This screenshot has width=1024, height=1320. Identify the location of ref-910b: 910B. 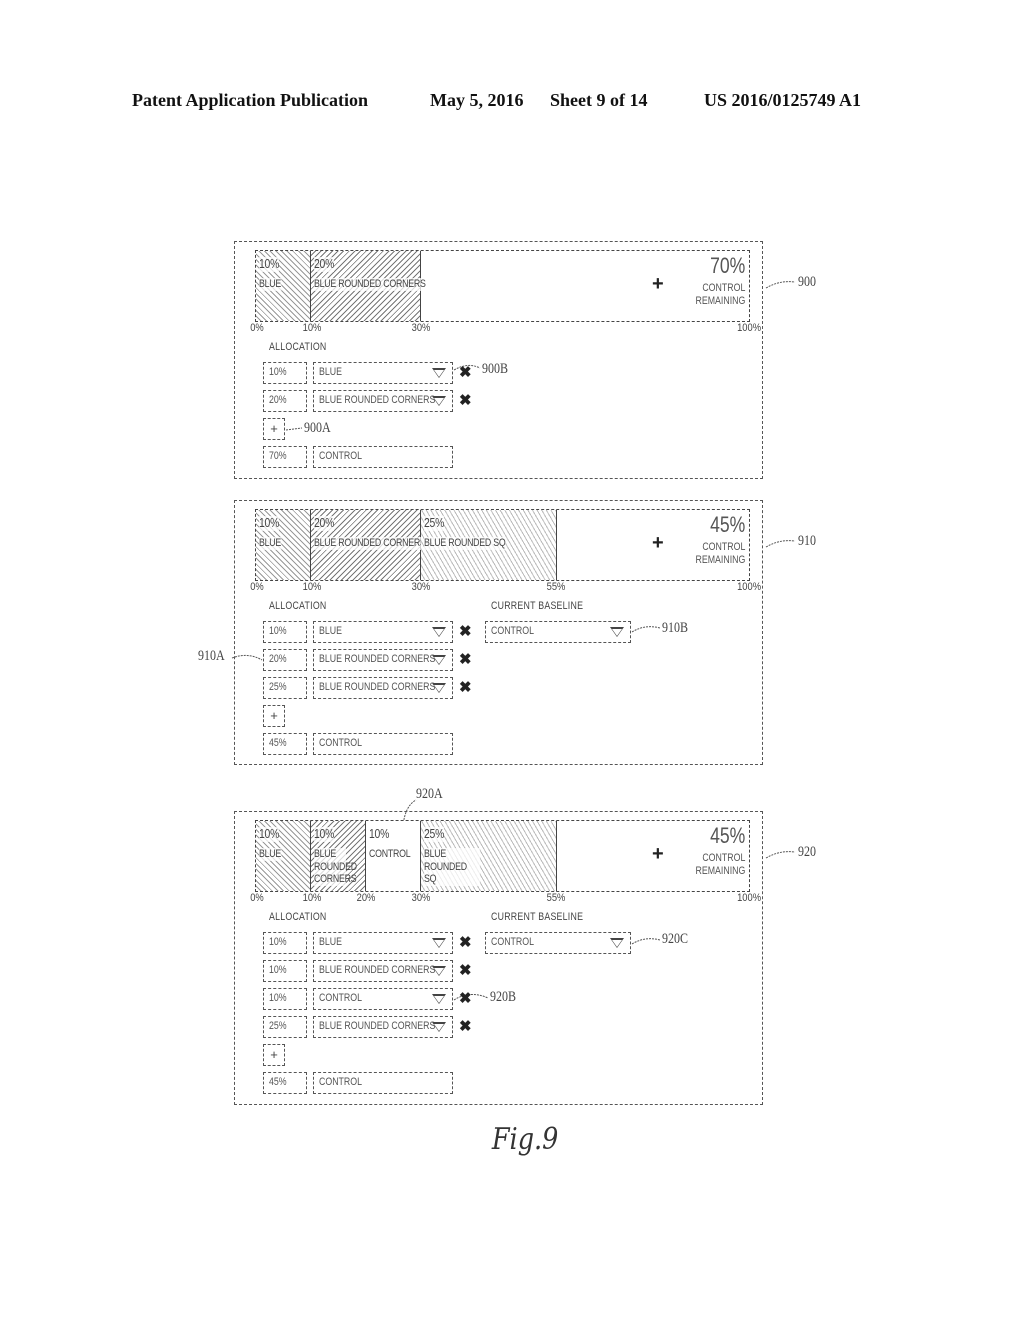
(675, 628).